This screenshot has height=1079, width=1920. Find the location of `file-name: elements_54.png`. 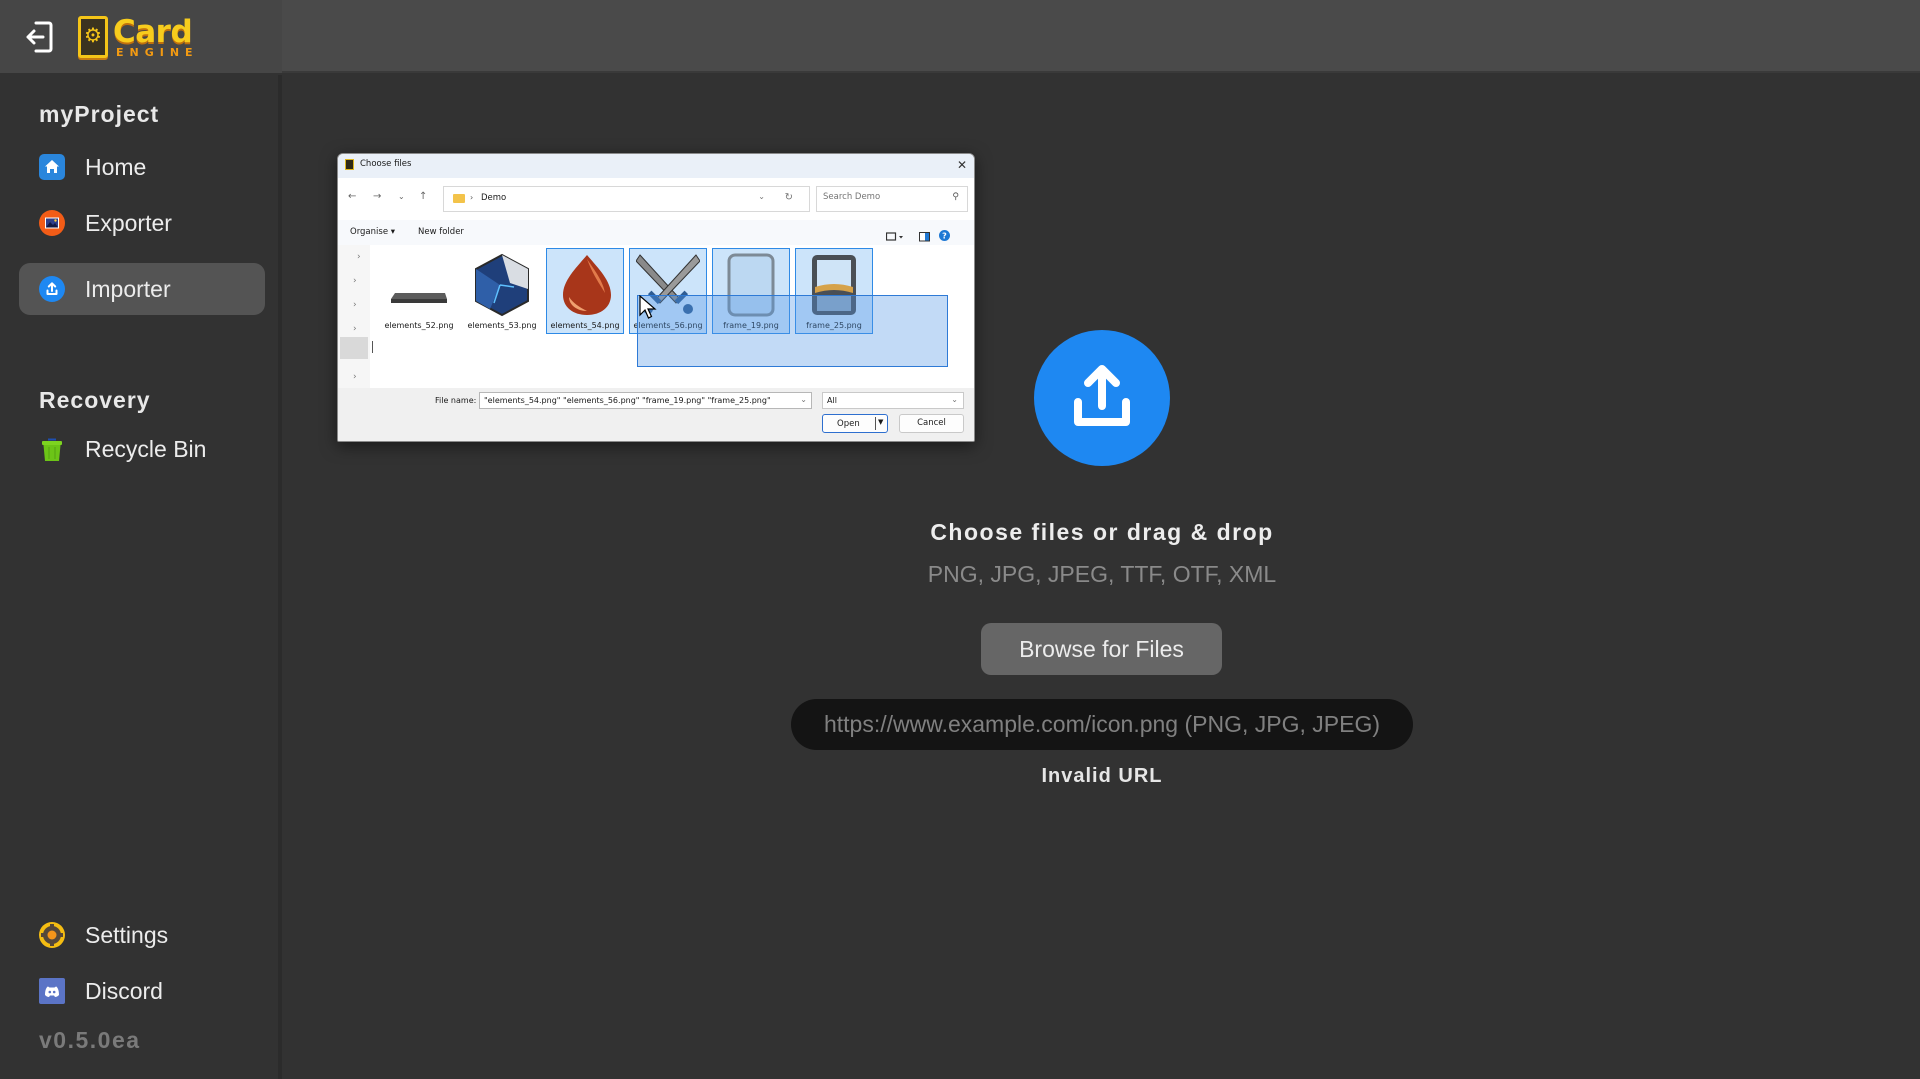

file-name: elements_54.png is located at coordinates (585, 325).